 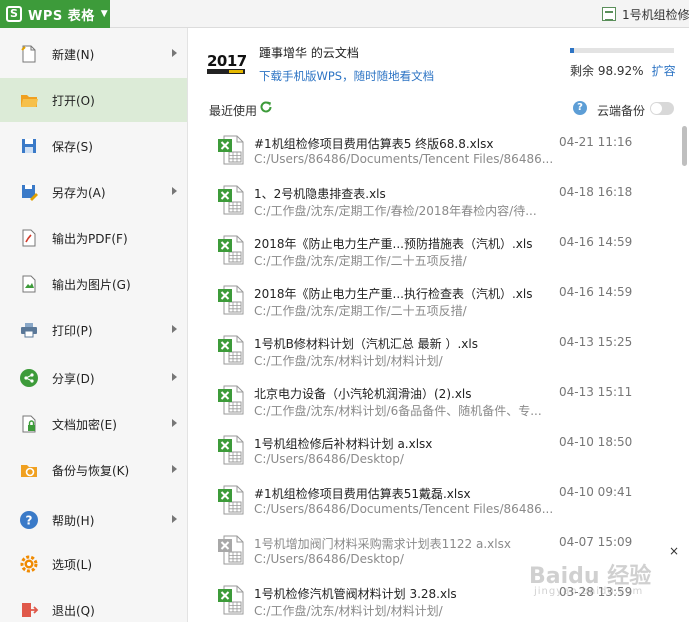 What do you see at coordinates (29, 610) in the screenshot?
I see `exit-icon` at bounding box center [29, 610].